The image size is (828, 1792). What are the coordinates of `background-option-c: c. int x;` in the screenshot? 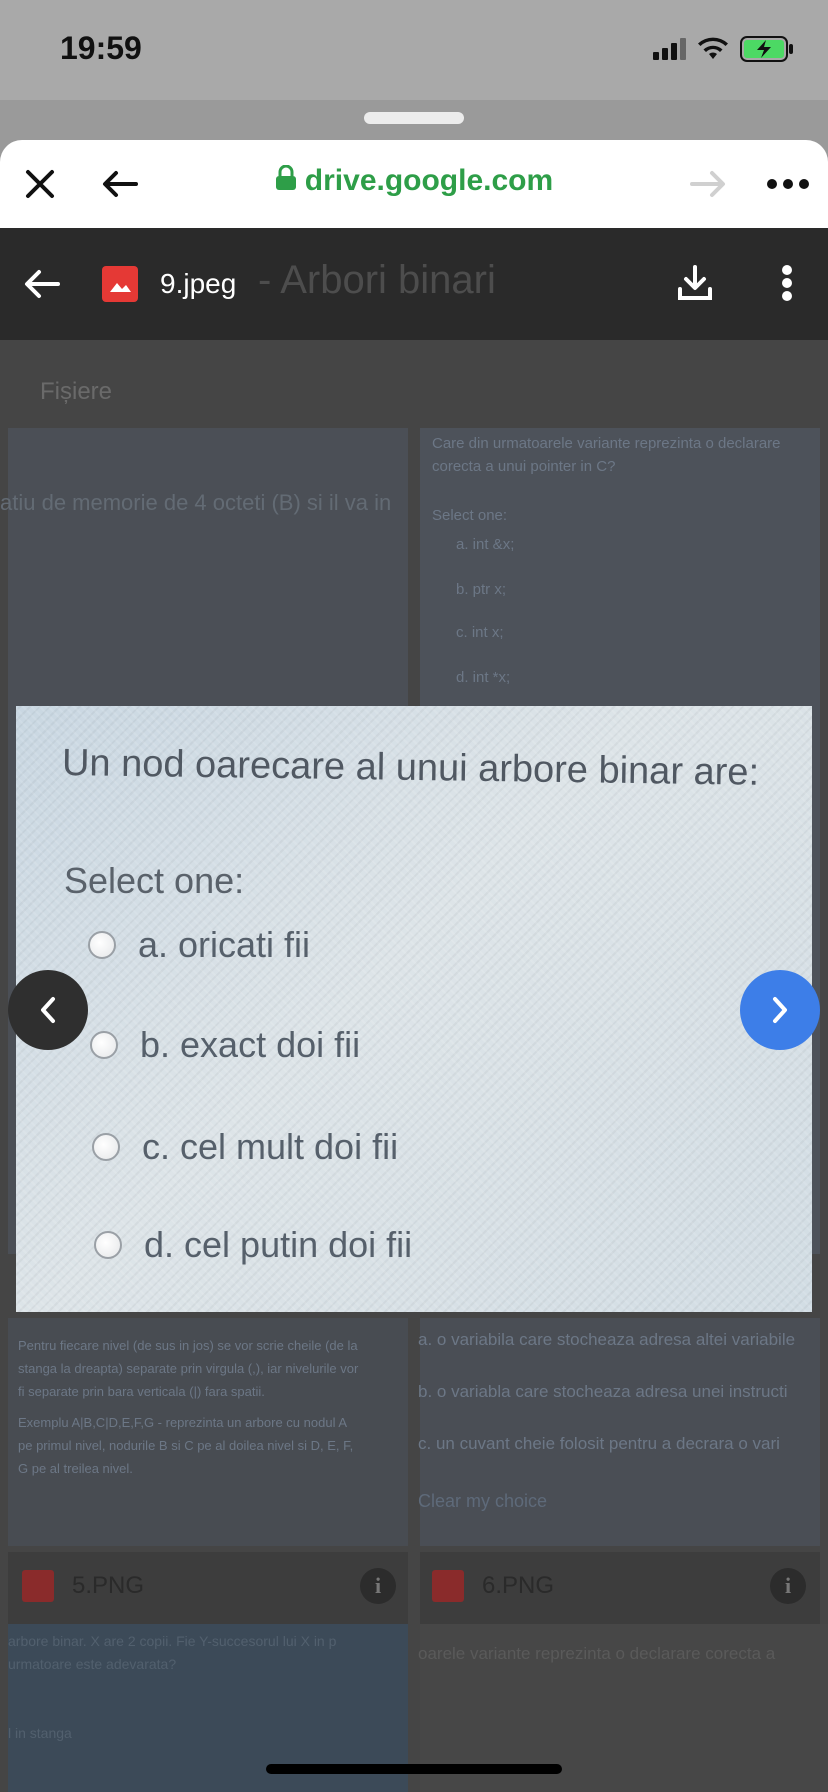 It's located at (480, 632).